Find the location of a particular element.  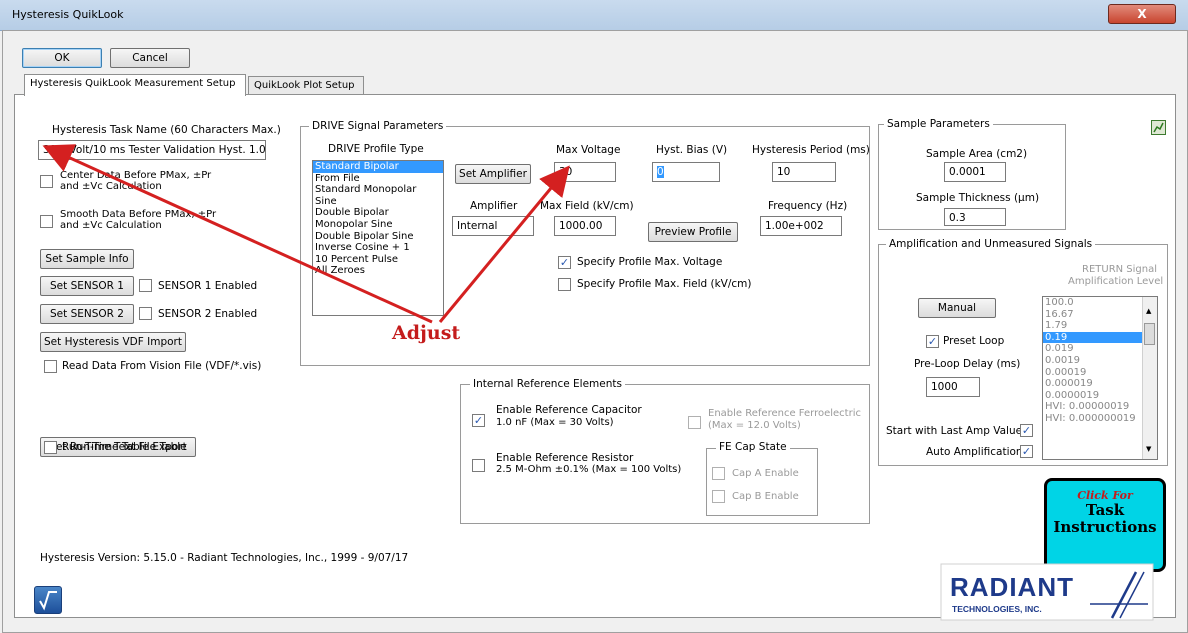

list-item: From File is located at coordinates (378, 179).